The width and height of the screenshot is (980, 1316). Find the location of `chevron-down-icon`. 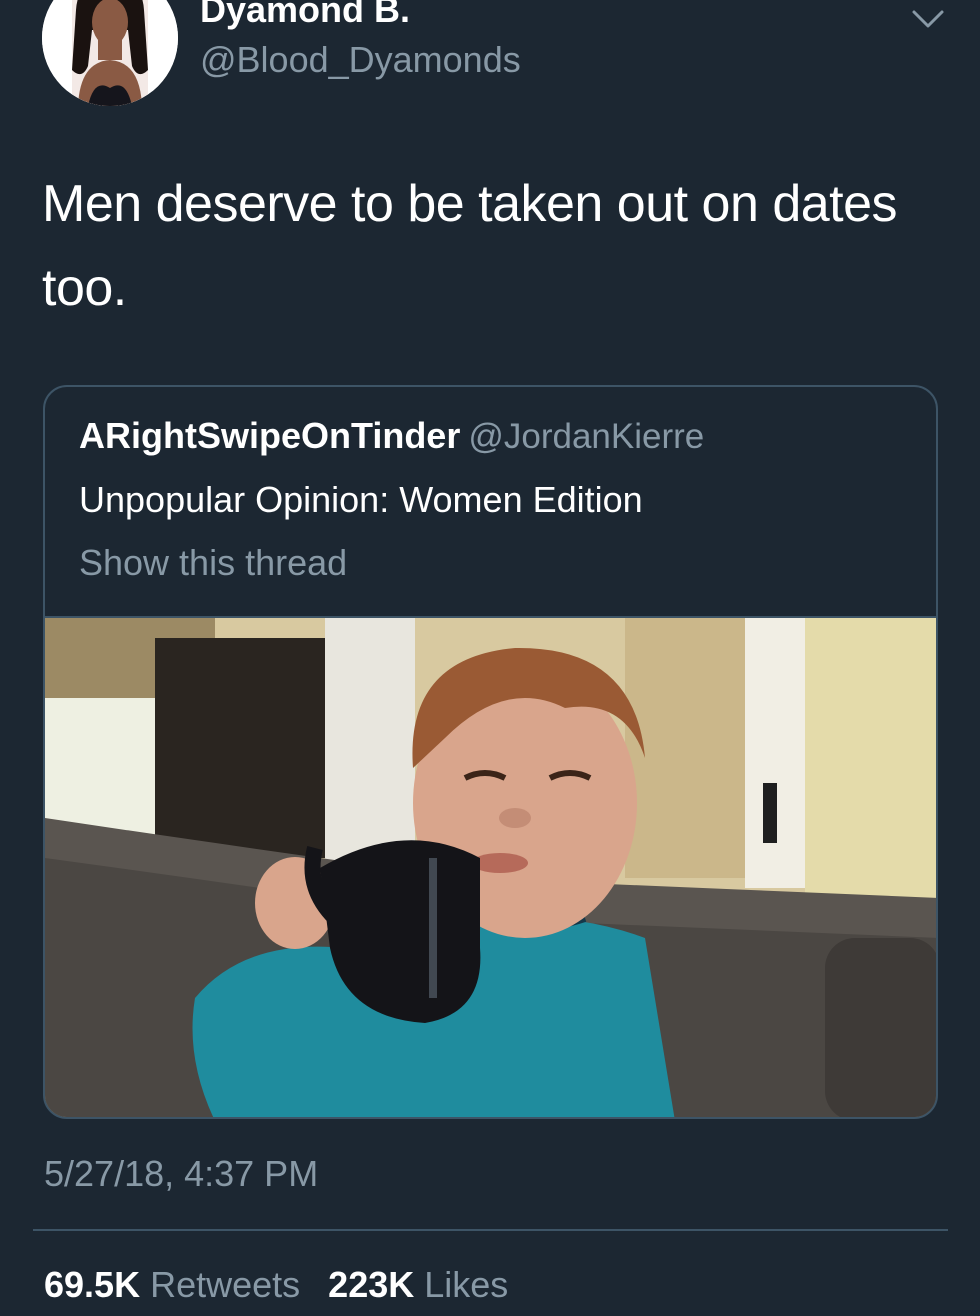

chevron-down-icon is located at coordinates (928, 18).